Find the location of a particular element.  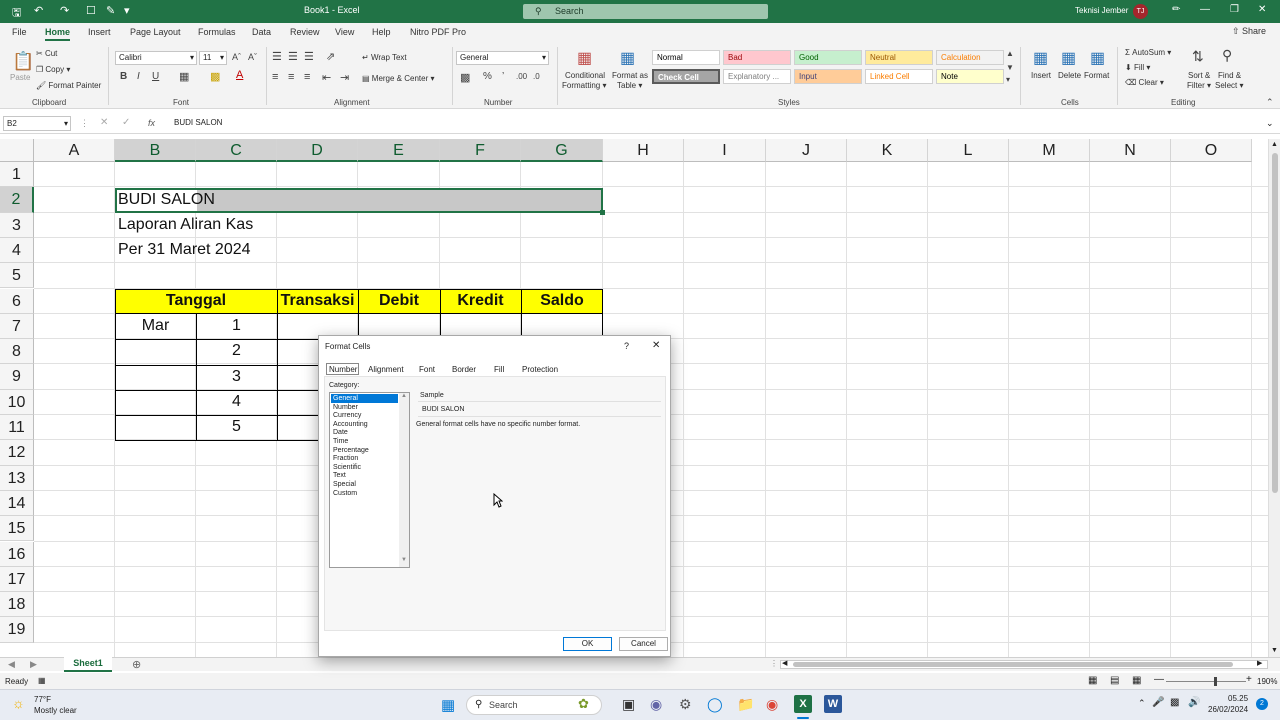

settings-icon: ⚙ is located at coordinates (685, 704).